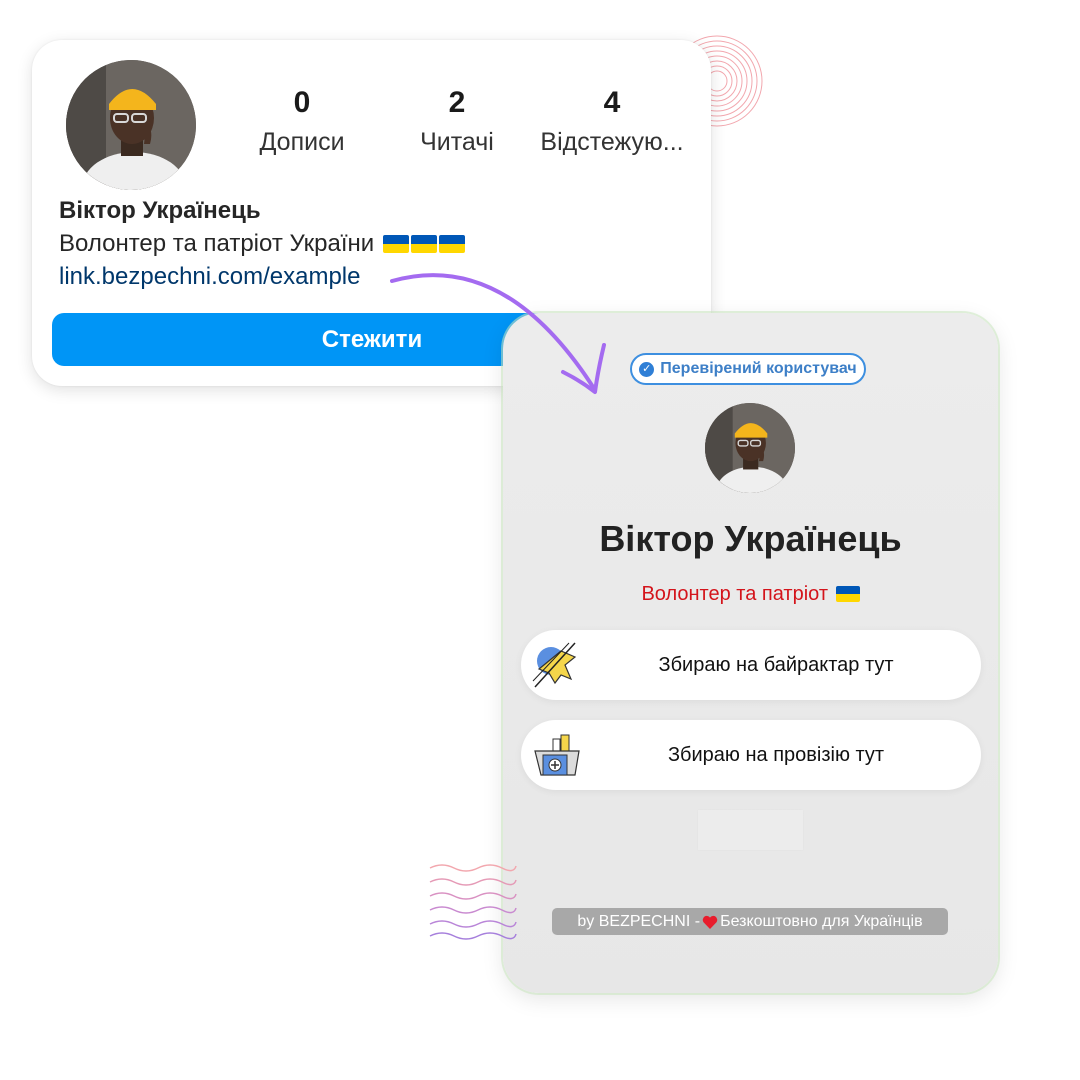 This screenshot has height=1080, width=1080. I want to click on link-page-bio-text: Волонтер та патріот, so click(734, 594).